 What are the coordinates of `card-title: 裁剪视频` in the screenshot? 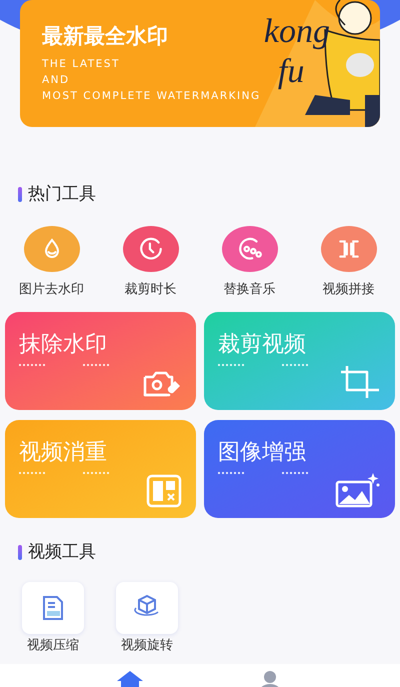 It's located at (262, 345).